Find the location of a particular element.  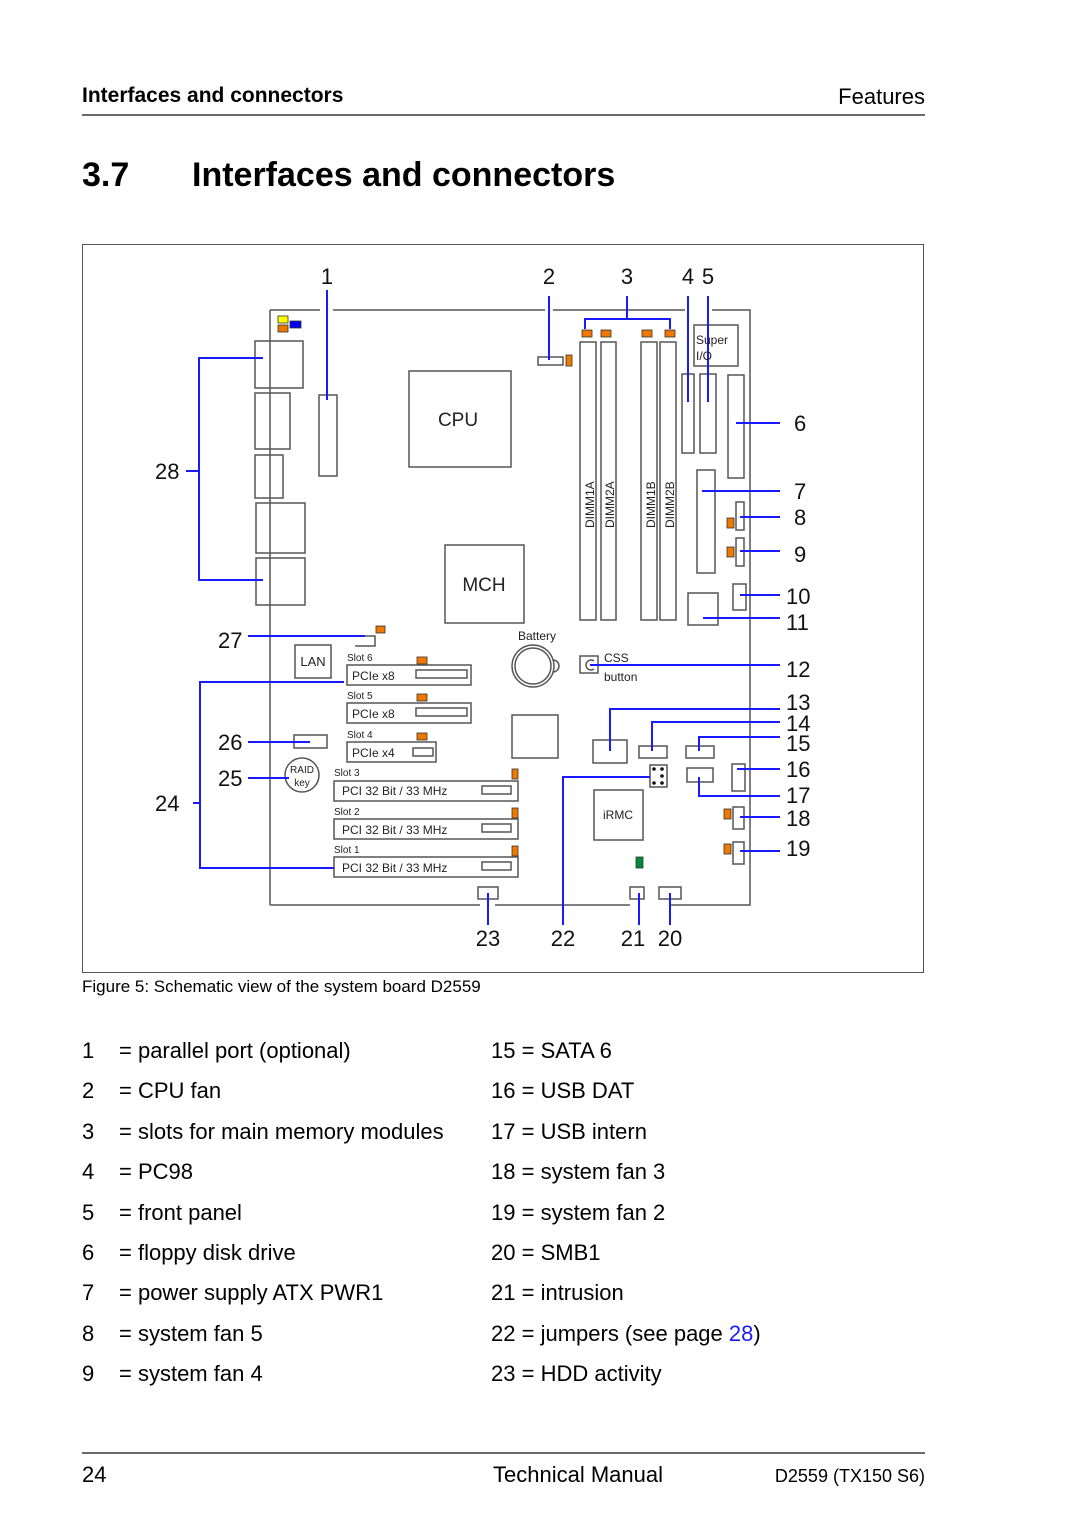

callout-27: 27 is located at coordinates (230, 640).